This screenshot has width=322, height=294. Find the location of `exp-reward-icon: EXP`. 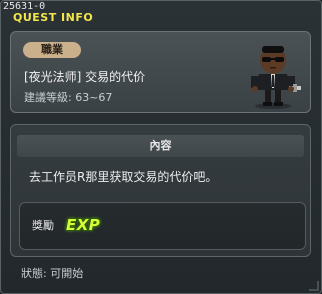

exp-reward-icon: EXP is located at coordinates (83, 225).